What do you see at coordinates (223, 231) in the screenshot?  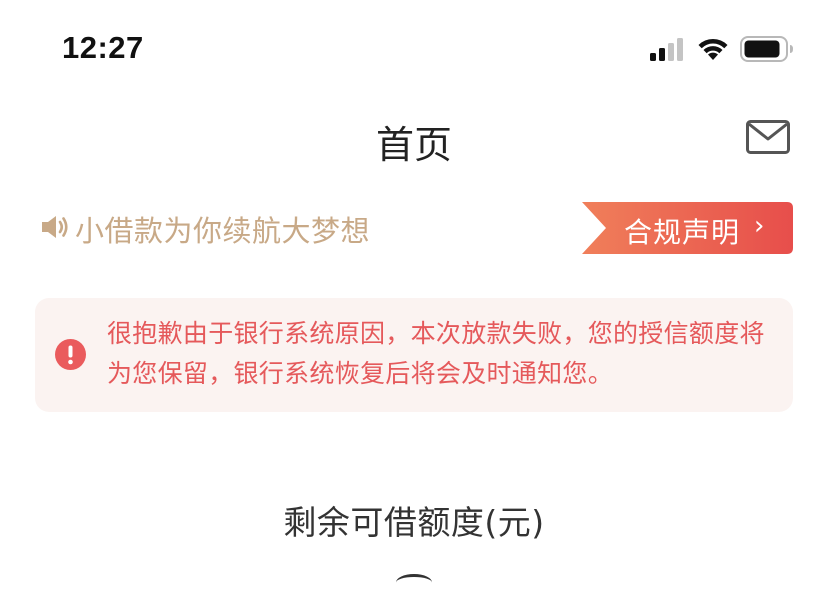 I see `notice-text: 小借款为你续航大梦想` at bounding box center [223, 231].